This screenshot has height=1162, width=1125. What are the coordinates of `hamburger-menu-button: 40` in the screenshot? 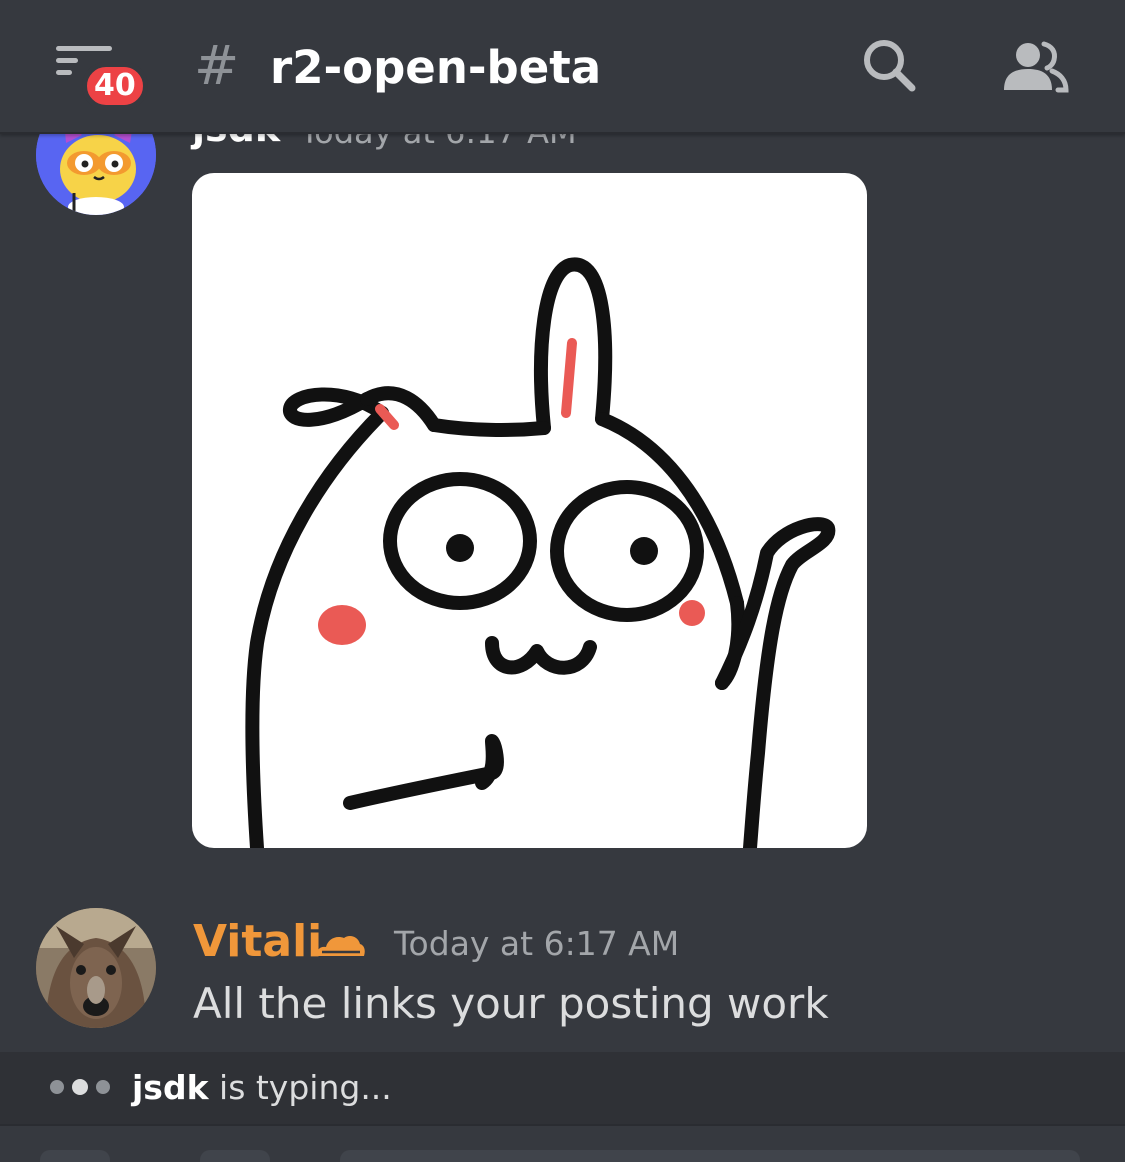 It's located at (102, 76).